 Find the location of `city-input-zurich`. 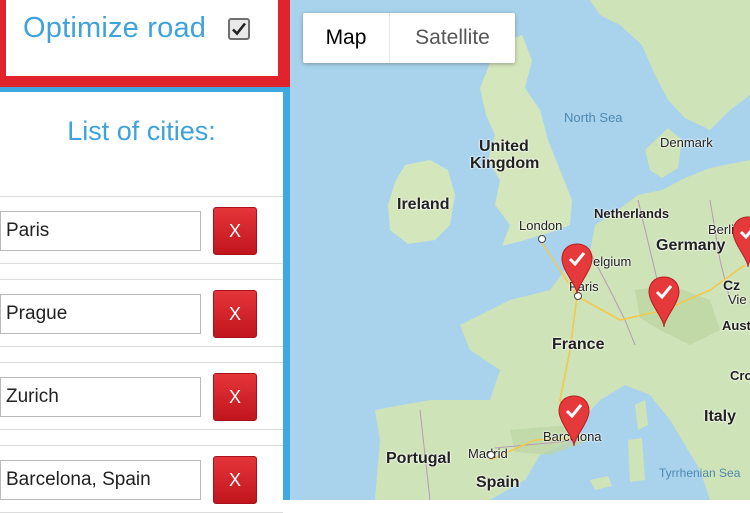

city-input-zurich is located at coordinates (100, 397).